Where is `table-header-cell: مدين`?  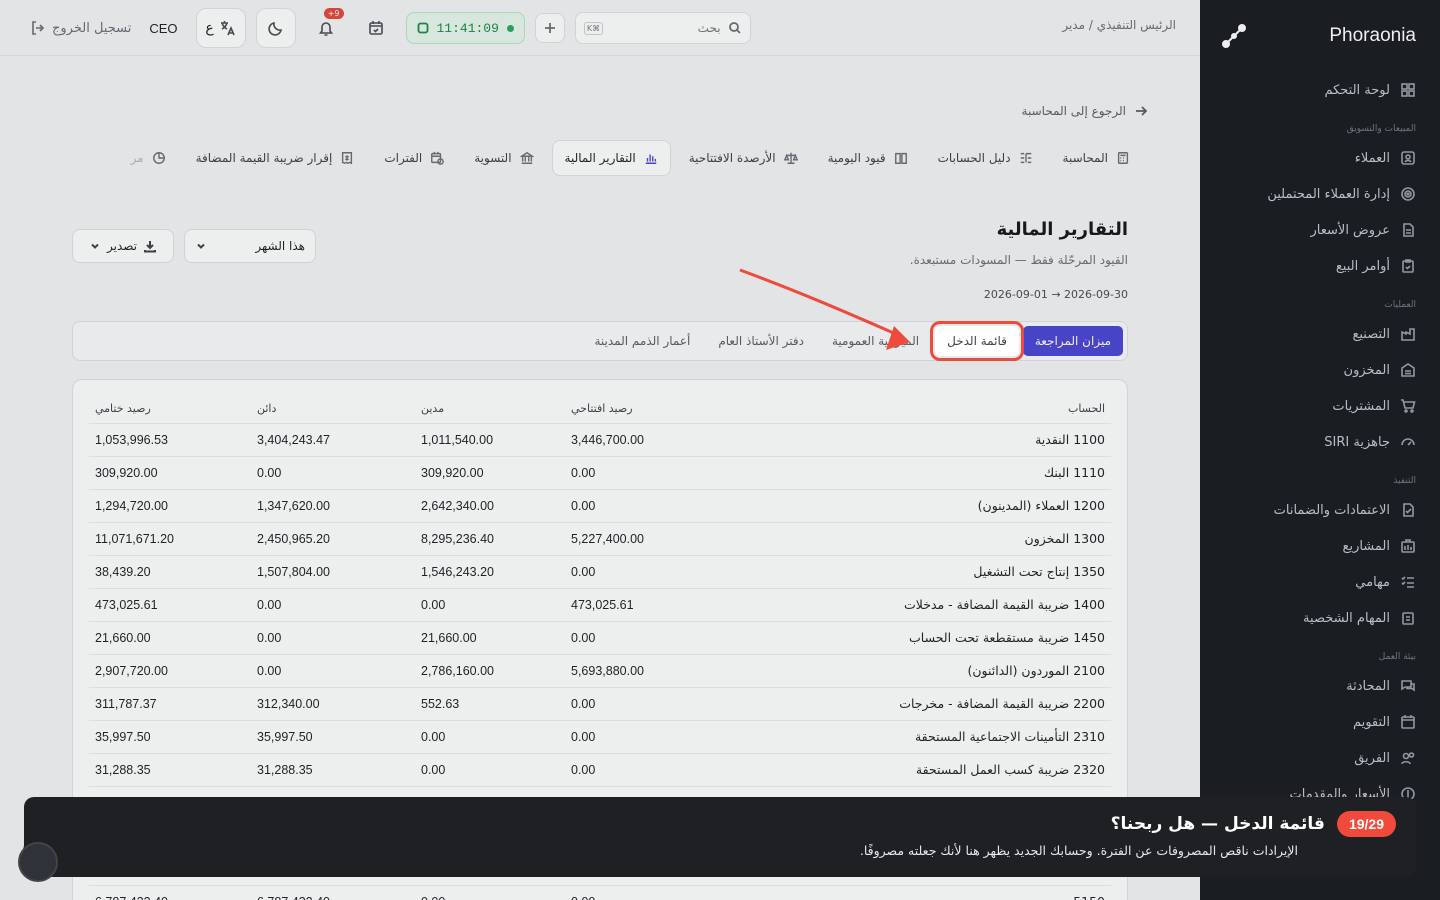 table-header-cell: مدين is located at coordinates (490, 408).